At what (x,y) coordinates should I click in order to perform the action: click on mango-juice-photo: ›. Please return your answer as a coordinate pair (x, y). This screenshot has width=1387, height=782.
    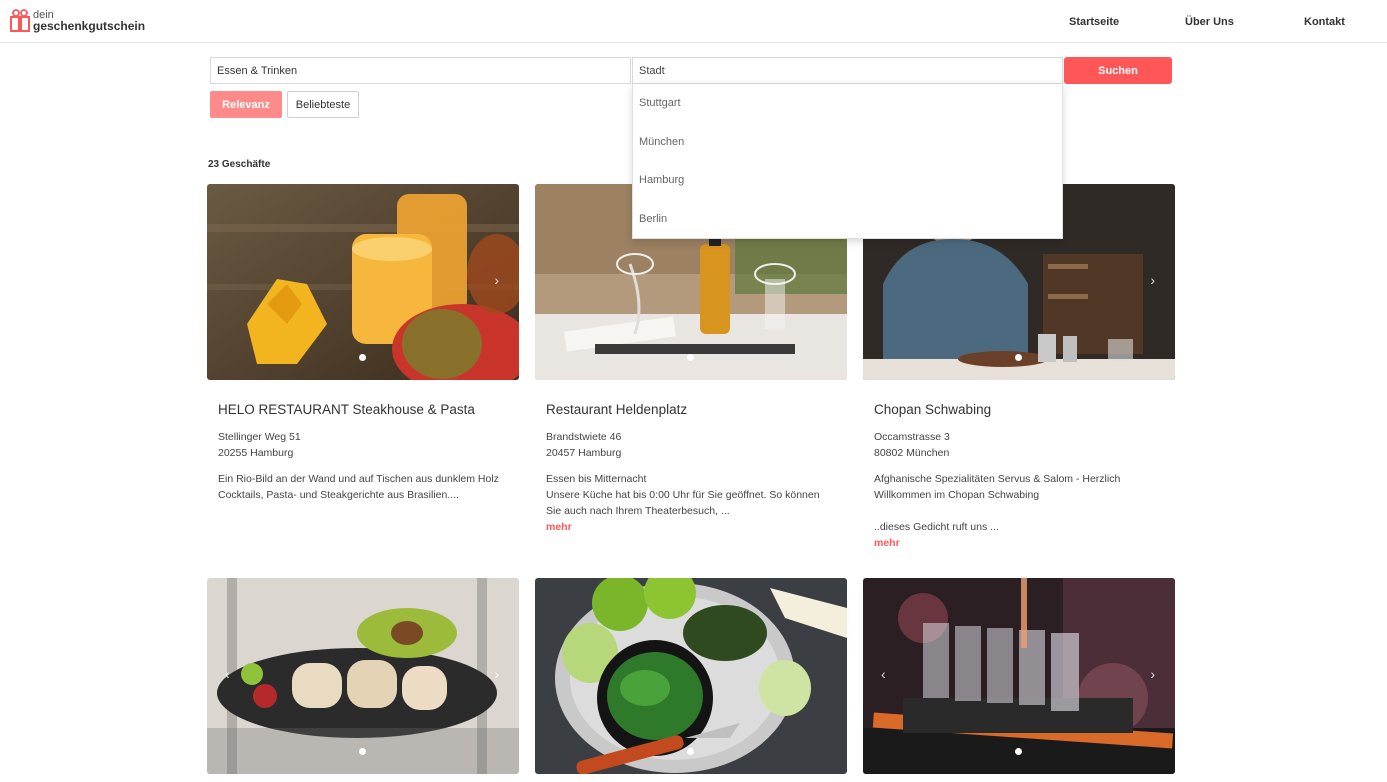
    Looking at the image, I should click on (363, 282).